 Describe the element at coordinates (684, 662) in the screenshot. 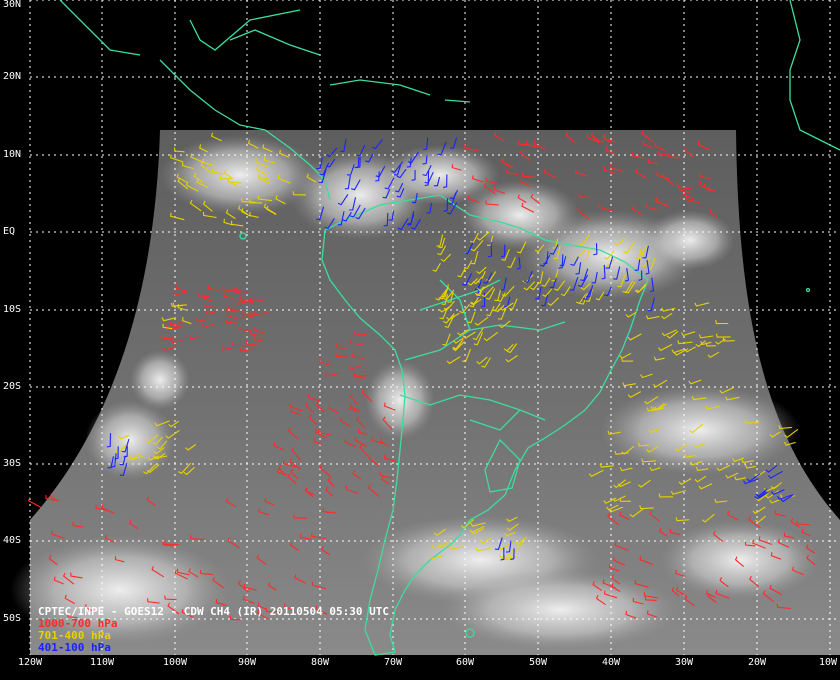

I see `longitude-label: 30W` at that location.